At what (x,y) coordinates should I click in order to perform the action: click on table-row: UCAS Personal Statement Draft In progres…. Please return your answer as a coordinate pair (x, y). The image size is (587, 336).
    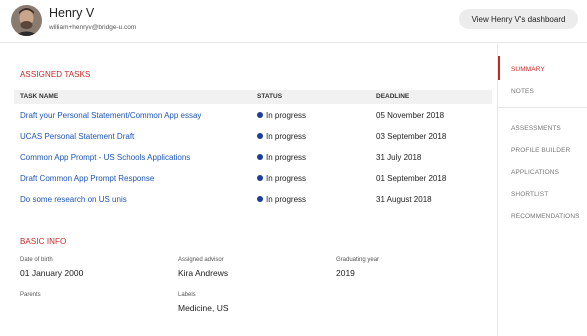
    Looking at the image, I should click on (253, 142).